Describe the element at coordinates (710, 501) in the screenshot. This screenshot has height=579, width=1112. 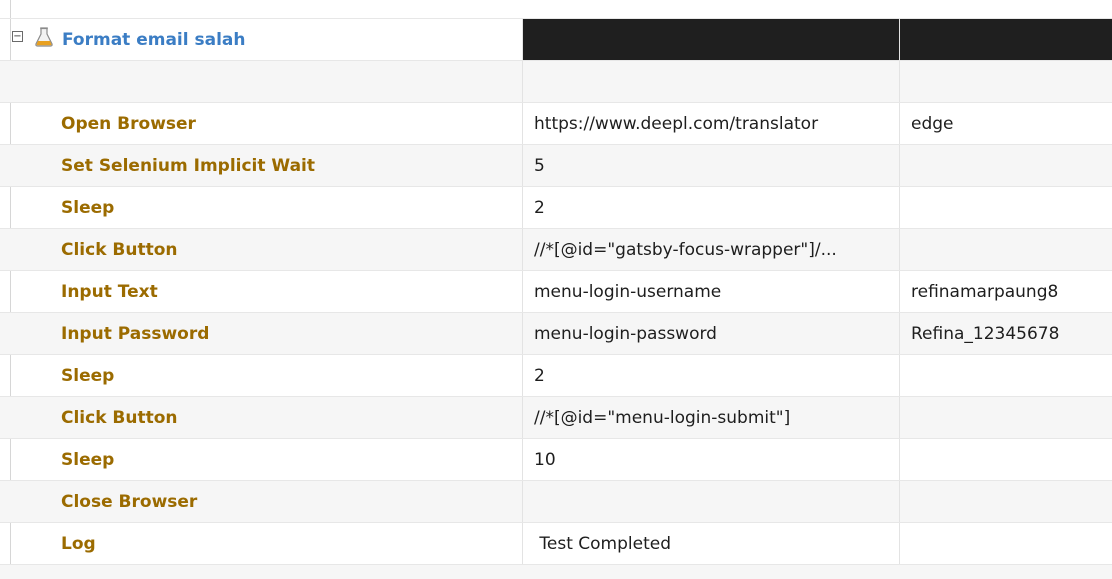
I see `step-arg1` at that location.